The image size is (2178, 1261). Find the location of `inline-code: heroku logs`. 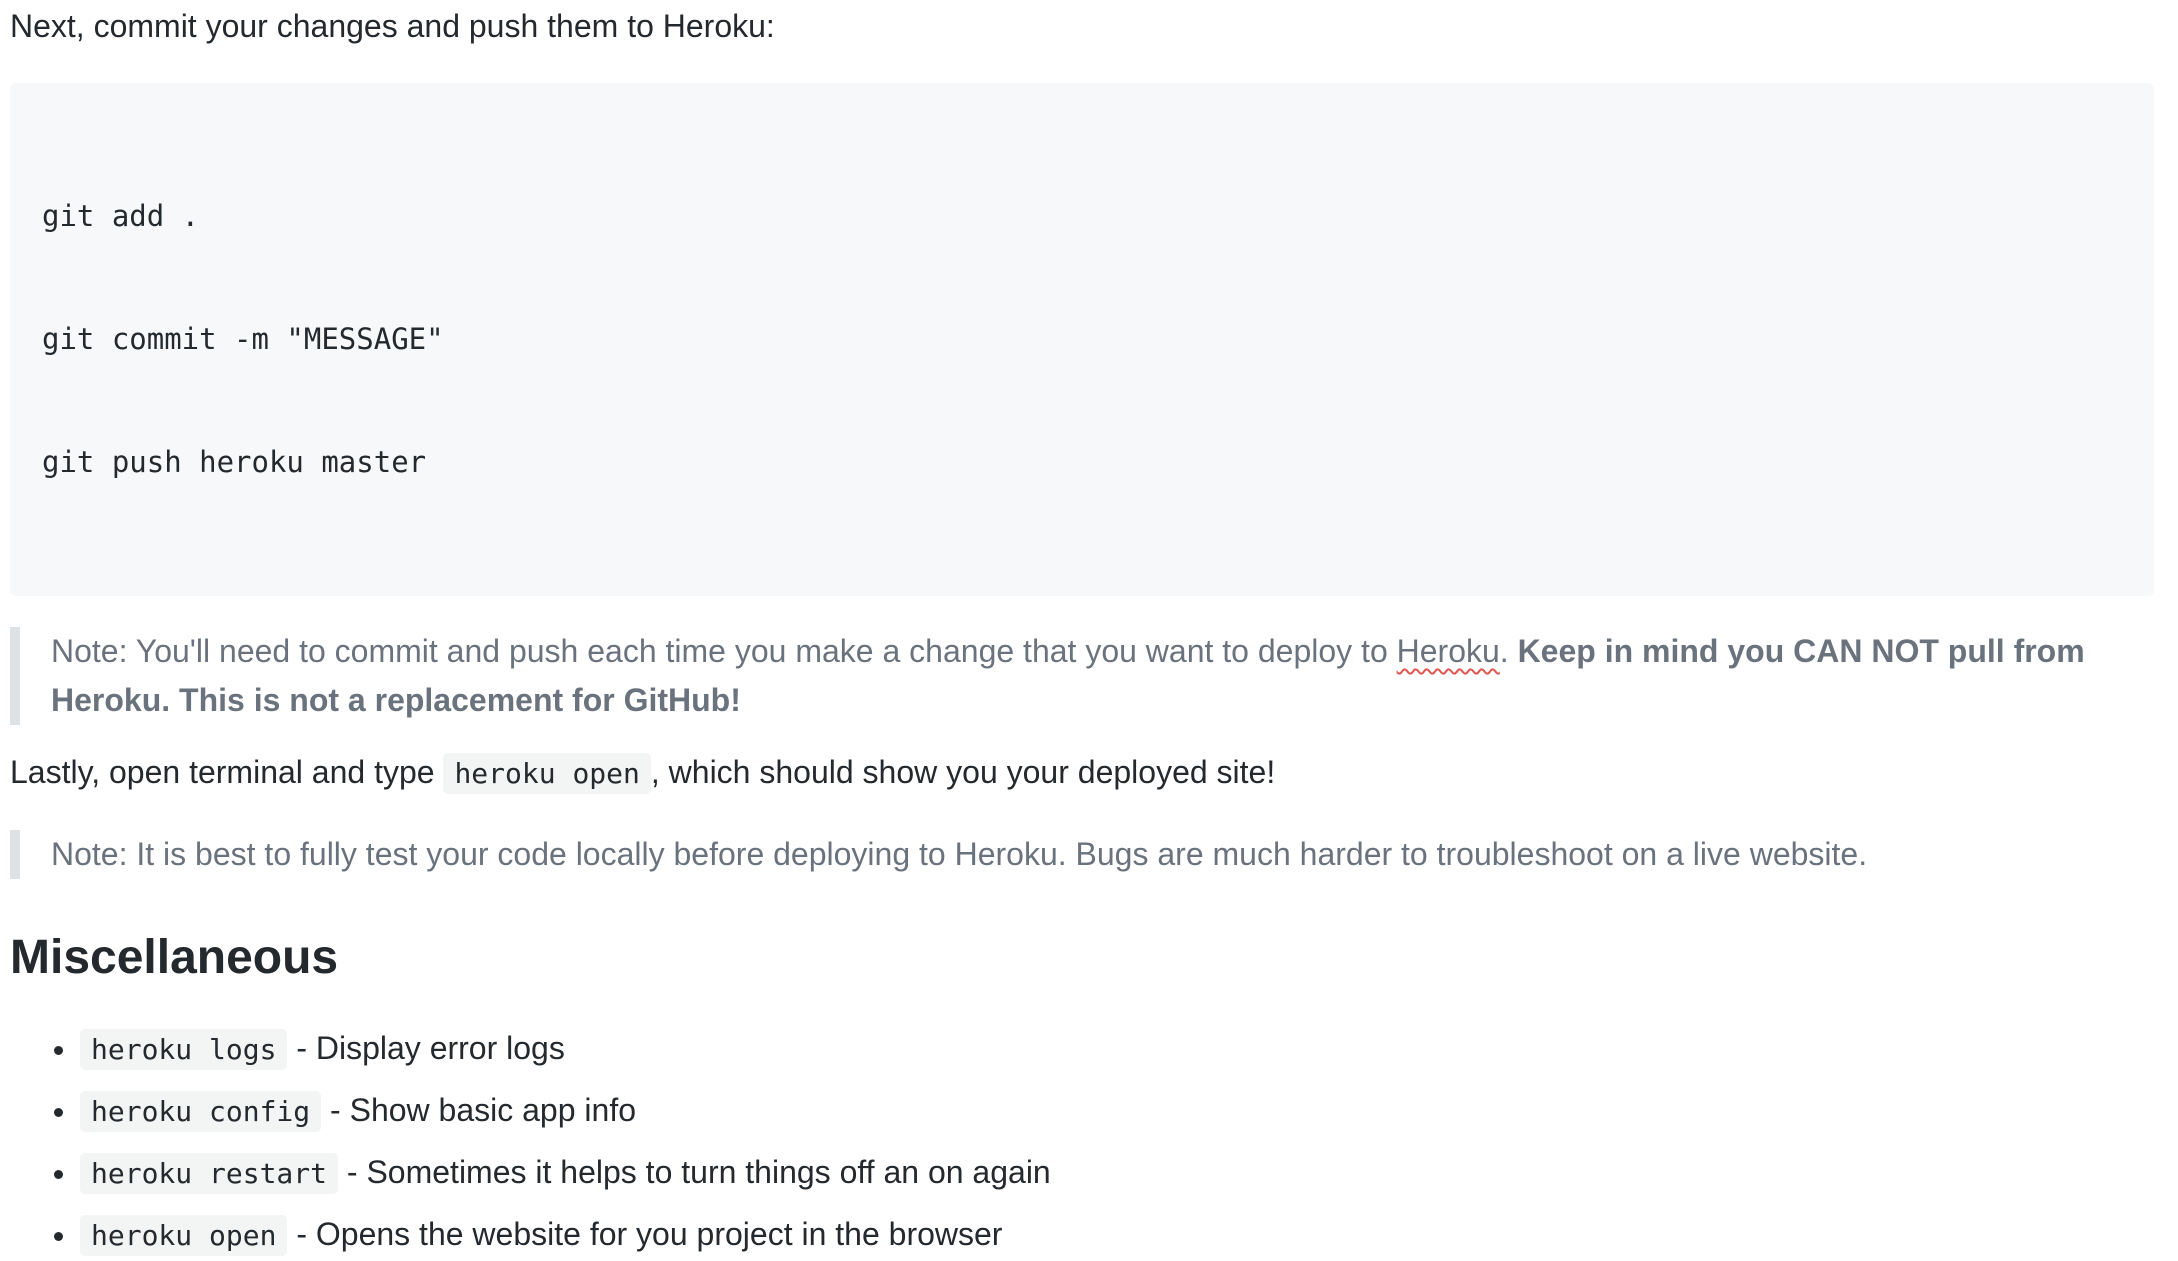

inline-code: heroku logs is located at coordinates (184, 1049).